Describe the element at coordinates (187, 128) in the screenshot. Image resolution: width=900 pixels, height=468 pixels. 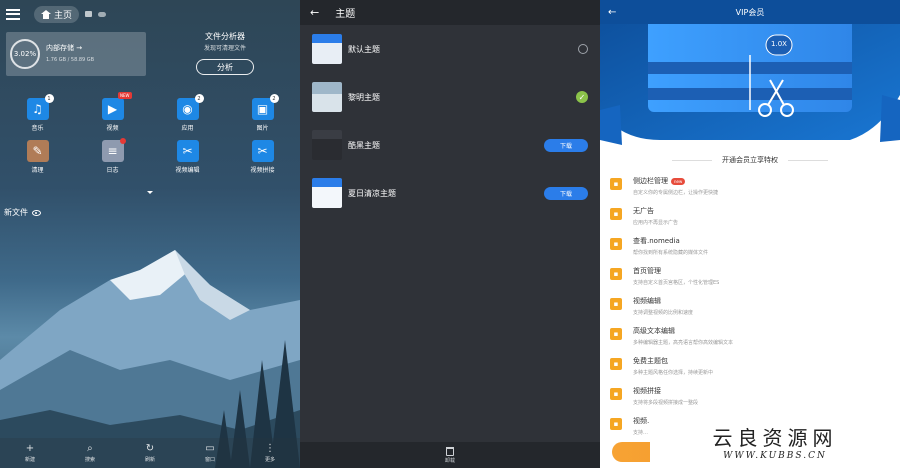
I see `category-label: 应用` at that location.